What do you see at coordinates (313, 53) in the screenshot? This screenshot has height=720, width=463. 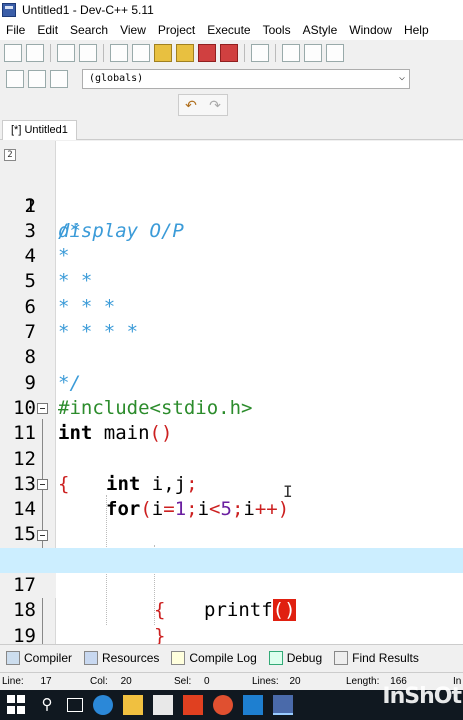 I see `replace-icon` at bounding box center [313, 53].